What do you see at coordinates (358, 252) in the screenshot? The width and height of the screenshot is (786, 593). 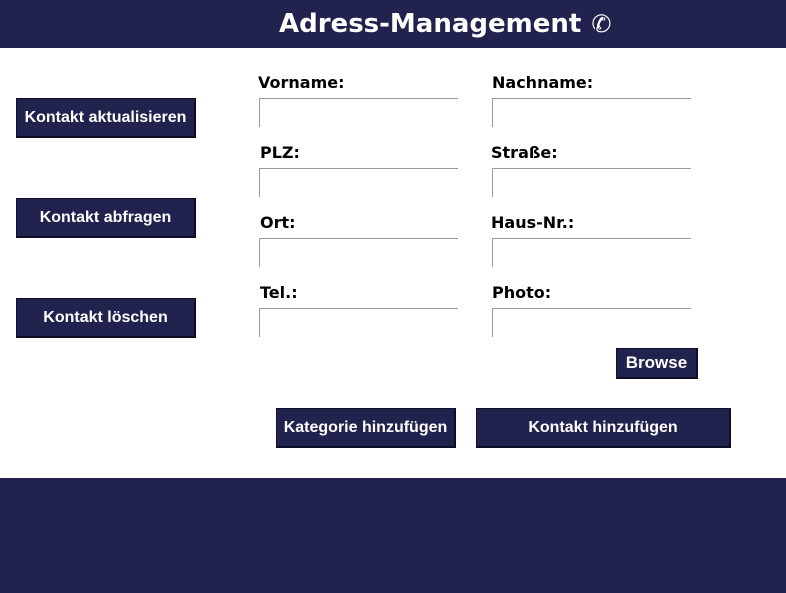 I see `city-field` at bounding box center [358, 252].